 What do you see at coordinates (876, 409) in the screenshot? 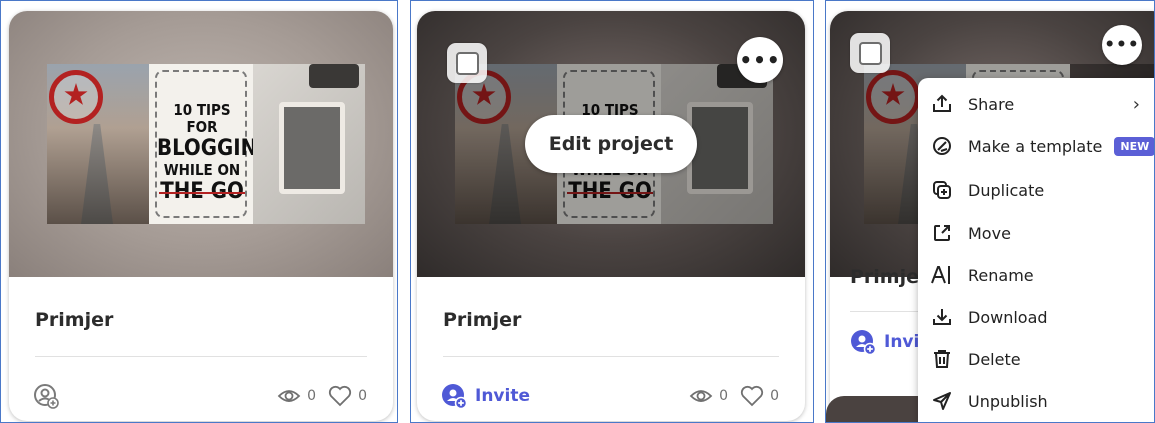
I see `next-project-card` at bounding box center [876, 409].